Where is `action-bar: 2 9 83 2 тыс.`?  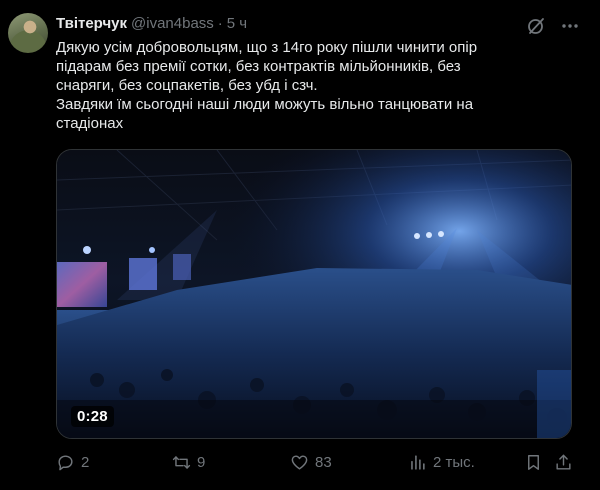 action-bar: 2 9 83 2 тыс. is located at coordinates (317, 464).